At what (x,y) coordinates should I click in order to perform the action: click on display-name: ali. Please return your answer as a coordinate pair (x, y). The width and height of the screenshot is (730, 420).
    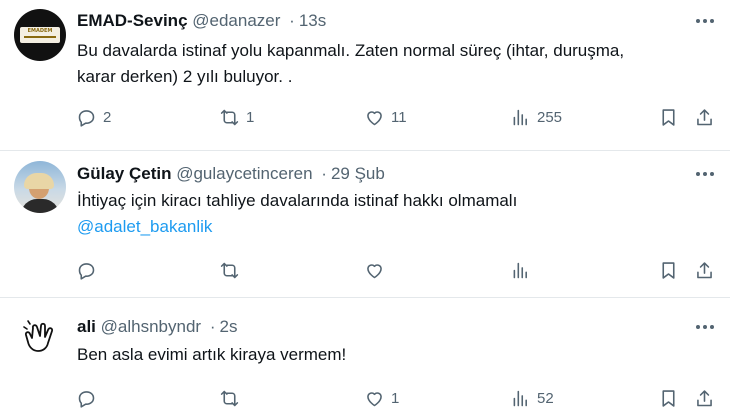
    Looking at the image, I should click on (86, 326).